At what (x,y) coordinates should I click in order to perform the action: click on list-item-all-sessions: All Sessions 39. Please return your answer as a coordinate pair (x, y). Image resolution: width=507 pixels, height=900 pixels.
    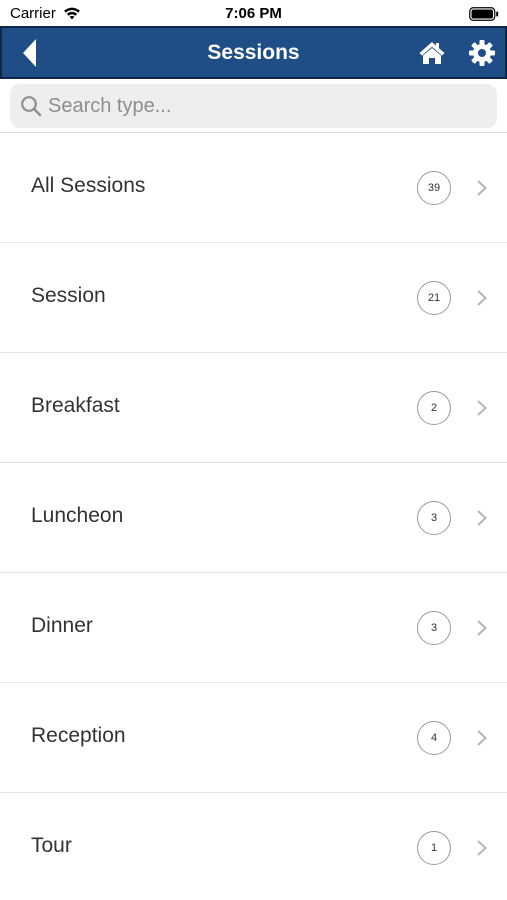
    Looking at the image, I should click on (253, 188).